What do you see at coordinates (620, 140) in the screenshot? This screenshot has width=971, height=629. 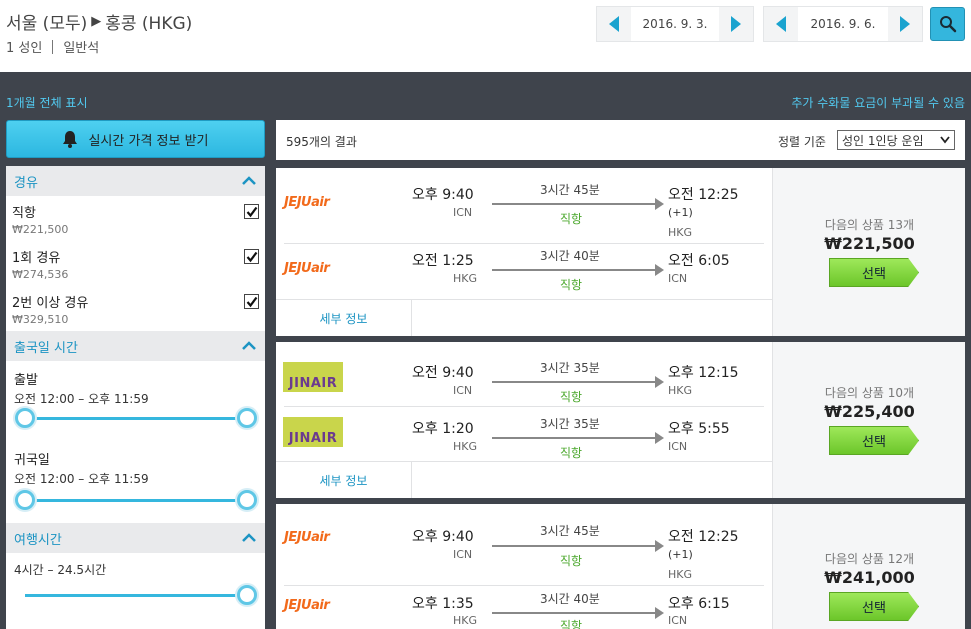 I see `results-header: 595개의 결과 정렬 기준 성인 1인당 운임` at bounding box center [620, 140].